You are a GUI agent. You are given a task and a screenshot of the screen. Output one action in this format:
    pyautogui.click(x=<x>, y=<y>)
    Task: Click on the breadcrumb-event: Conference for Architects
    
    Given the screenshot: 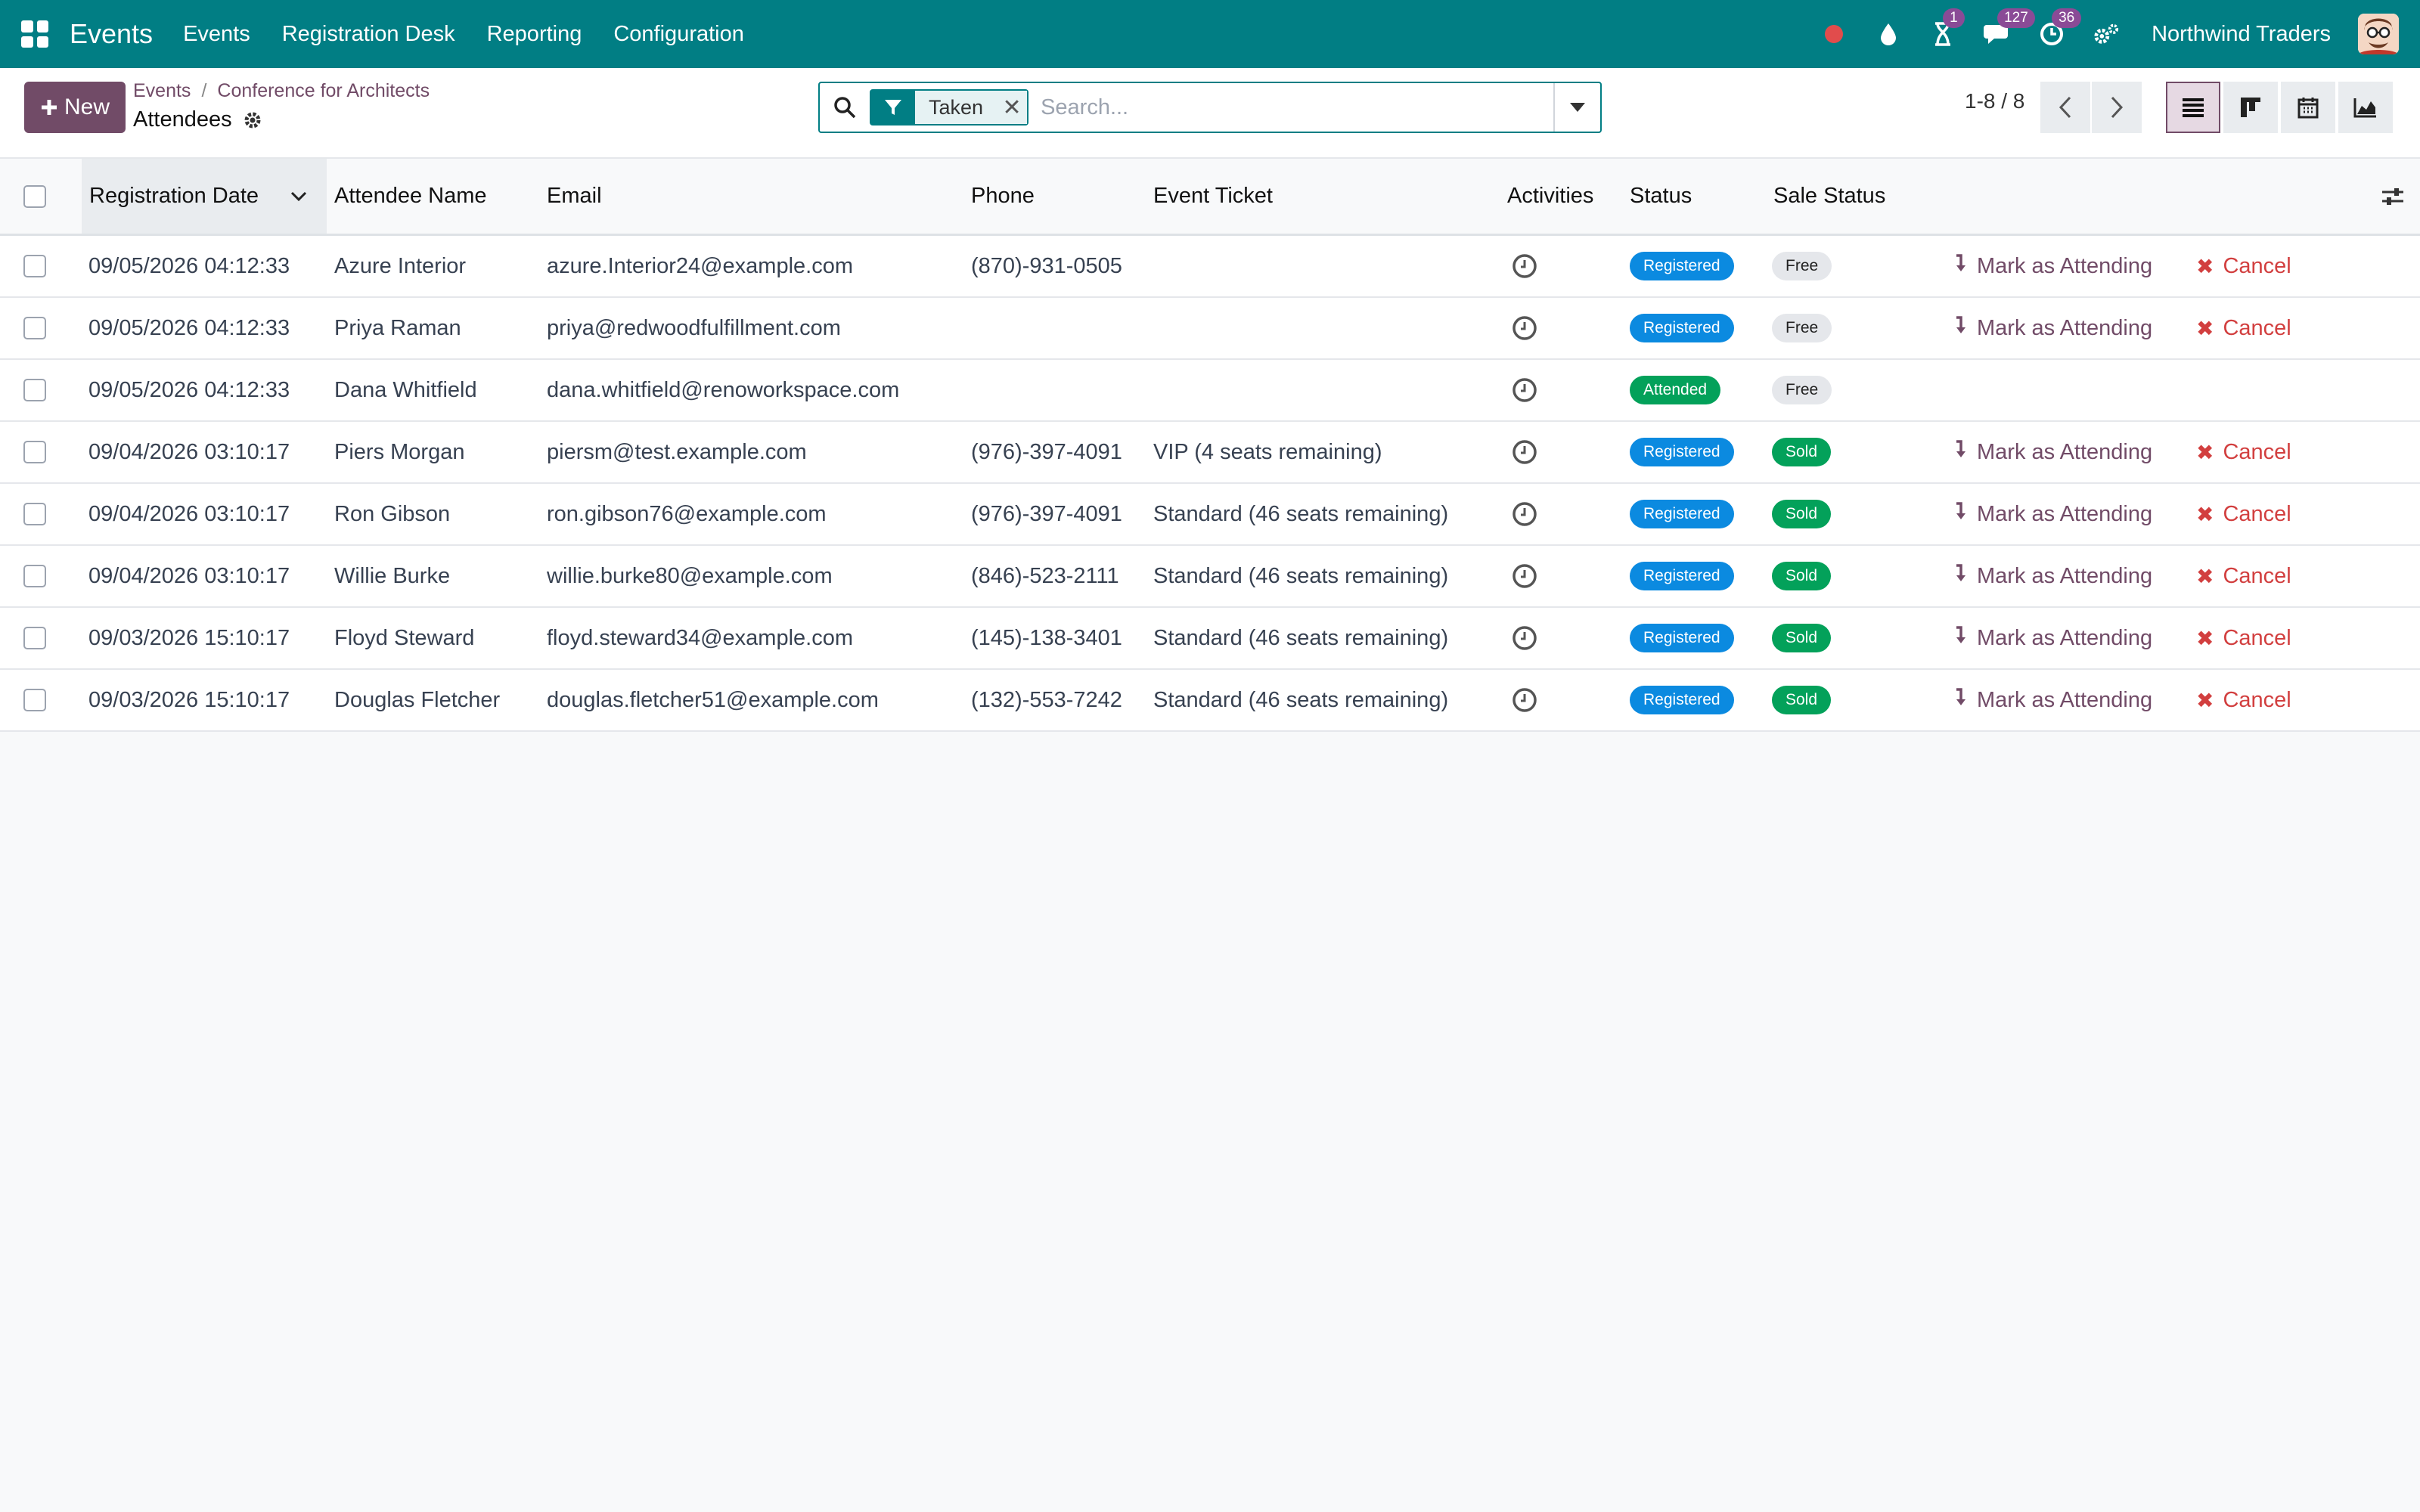 What is the action you would take?
    pyautogui.click(x=323, y=90)
    